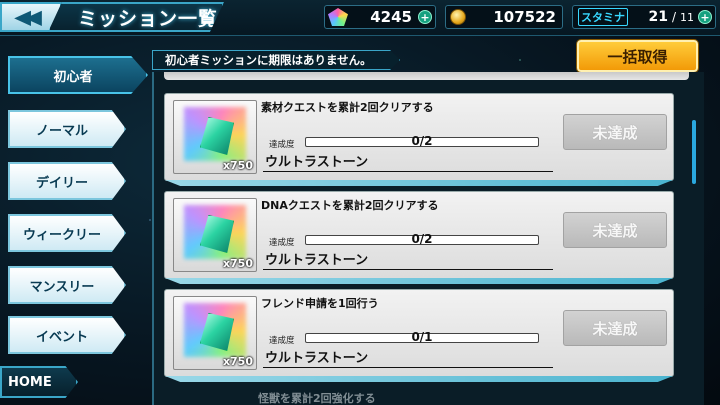 The height and width of the screenshot is (405, 720). I want to click on coin-counter: 107522, so click(504, 17).